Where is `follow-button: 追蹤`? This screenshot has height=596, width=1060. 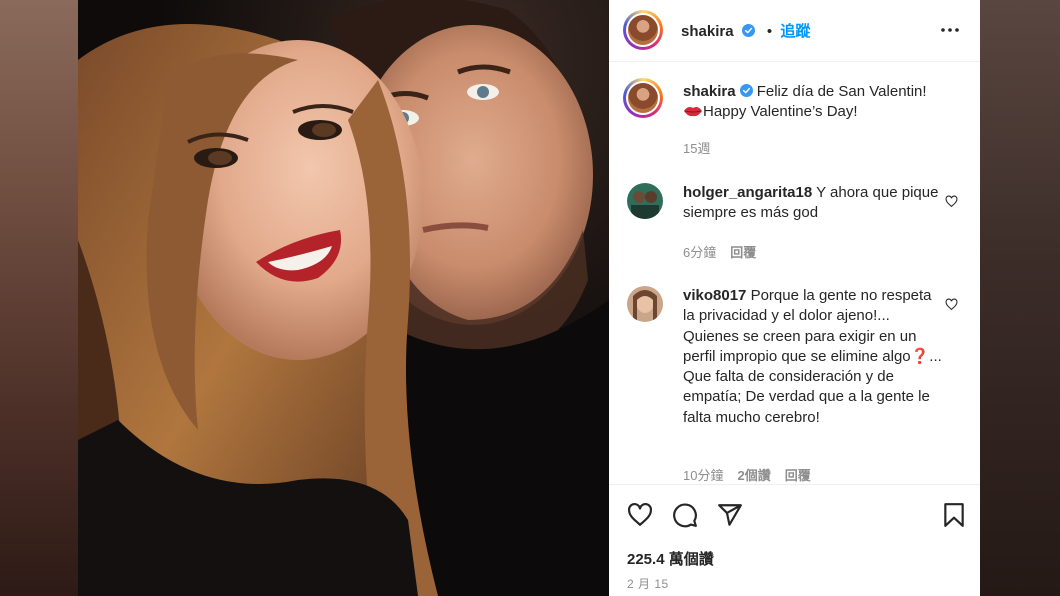 follow-button: 追蹤 is located at coordinates (795, 31).